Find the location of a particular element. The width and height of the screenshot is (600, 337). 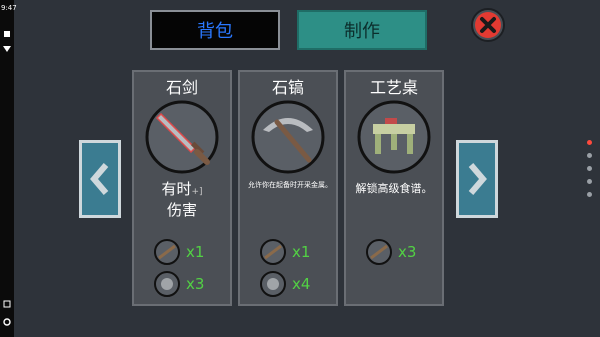

previous-page-button is located at coordinates (100, 179).